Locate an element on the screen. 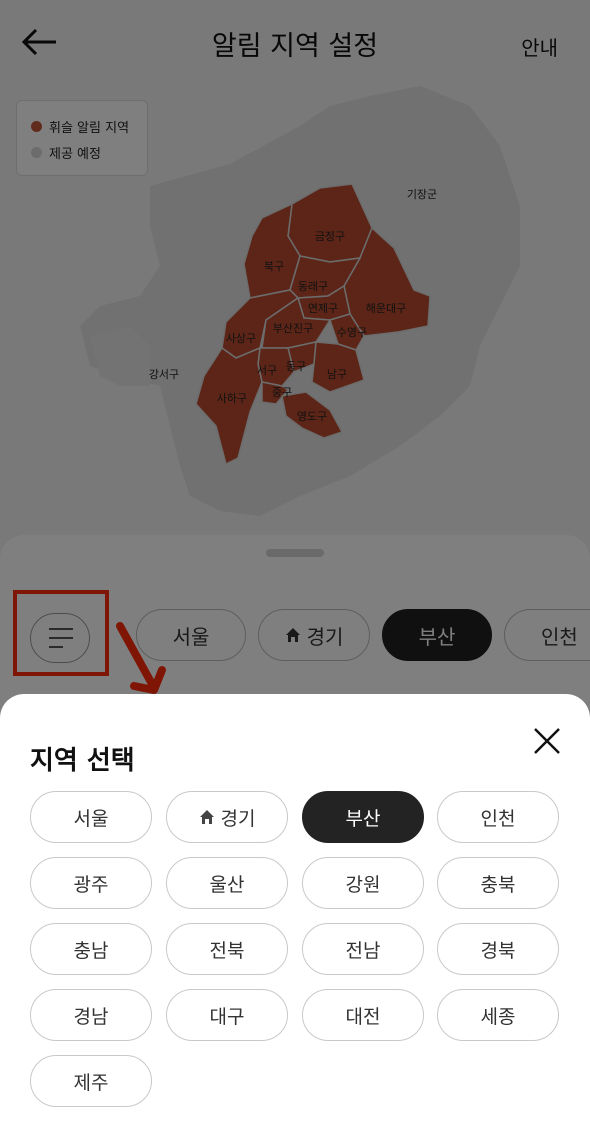  region-chip-label: 대전 is located at coordinates (363, 1016).